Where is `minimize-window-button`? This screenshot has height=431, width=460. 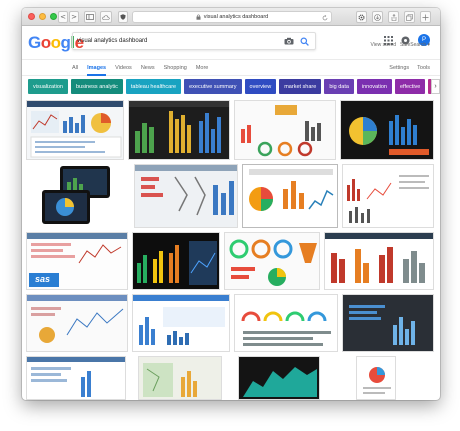
minimize-window-button is located at coordinates (42, 16).